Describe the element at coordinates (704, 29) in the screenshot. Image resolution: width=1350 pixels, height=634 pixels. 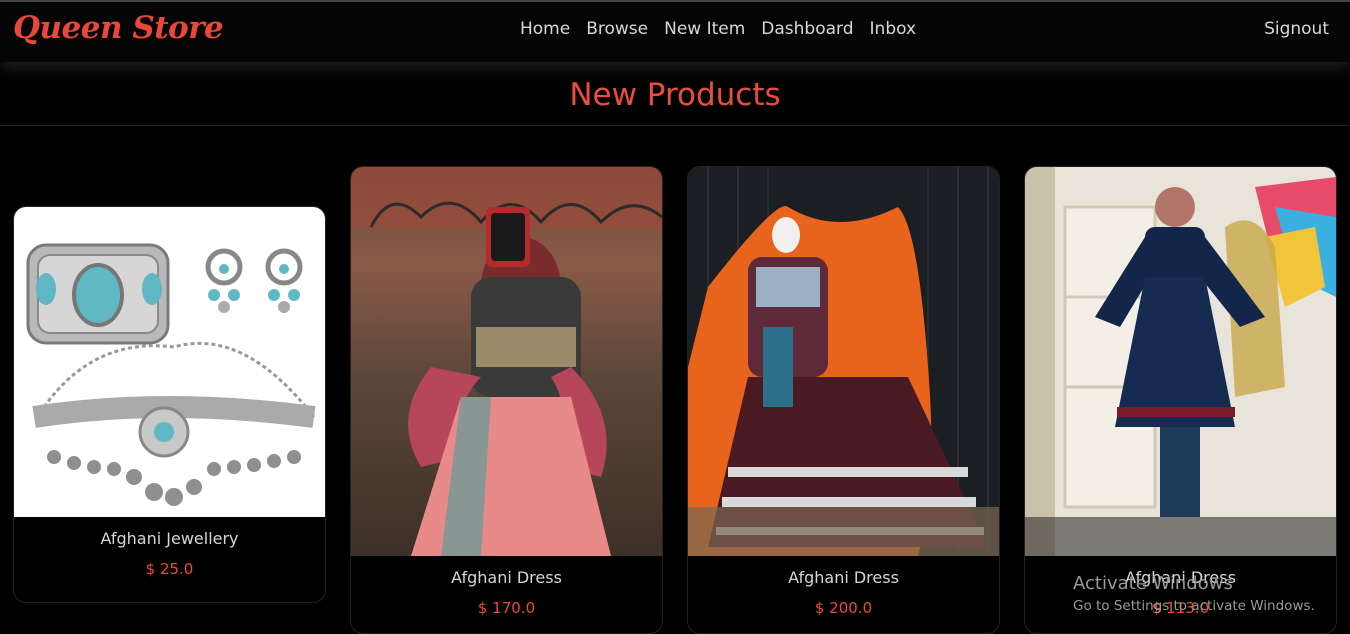
I see `nav-new-item: New Item` at that location.